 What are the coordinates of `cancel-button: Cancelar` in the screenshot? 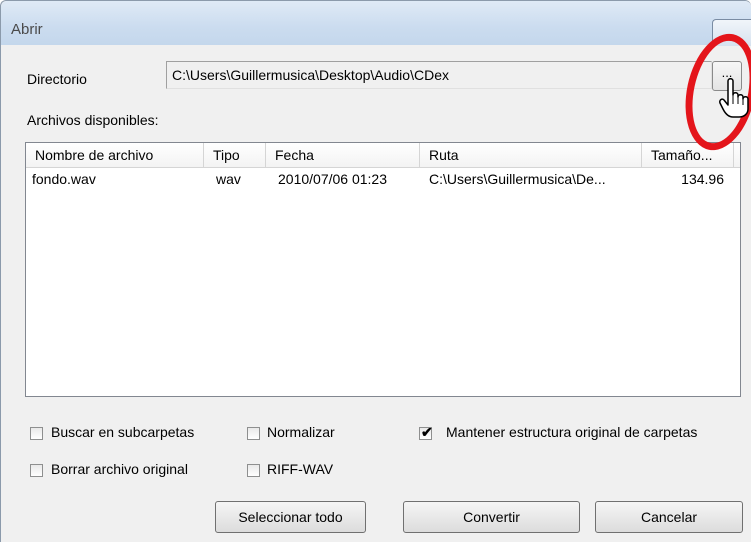 It's located at (669, 517).